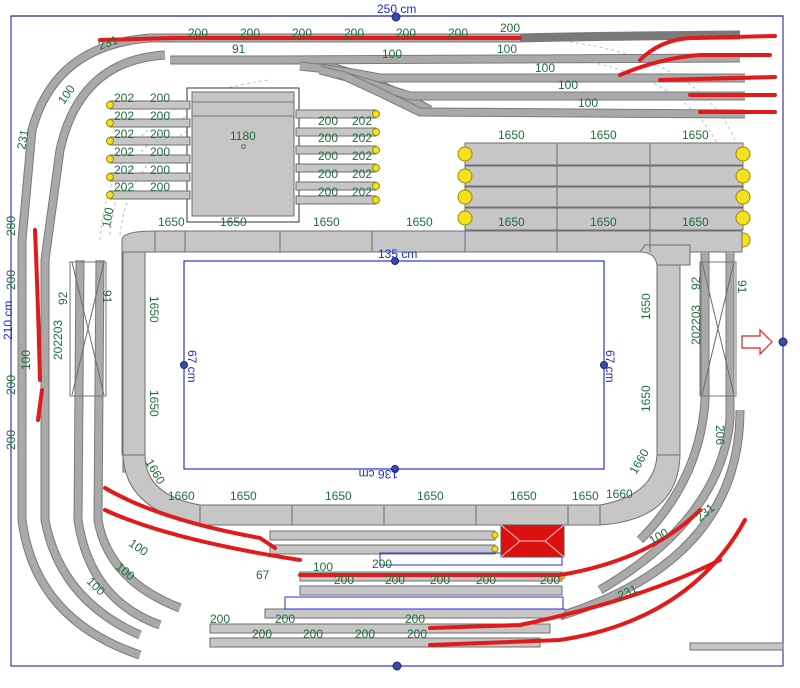 This screenshot has width=800, height=688. What do you see at coordinates (720, 435) in the screenshot?
I see `track-label: 206` at bounding box center [720, 435].